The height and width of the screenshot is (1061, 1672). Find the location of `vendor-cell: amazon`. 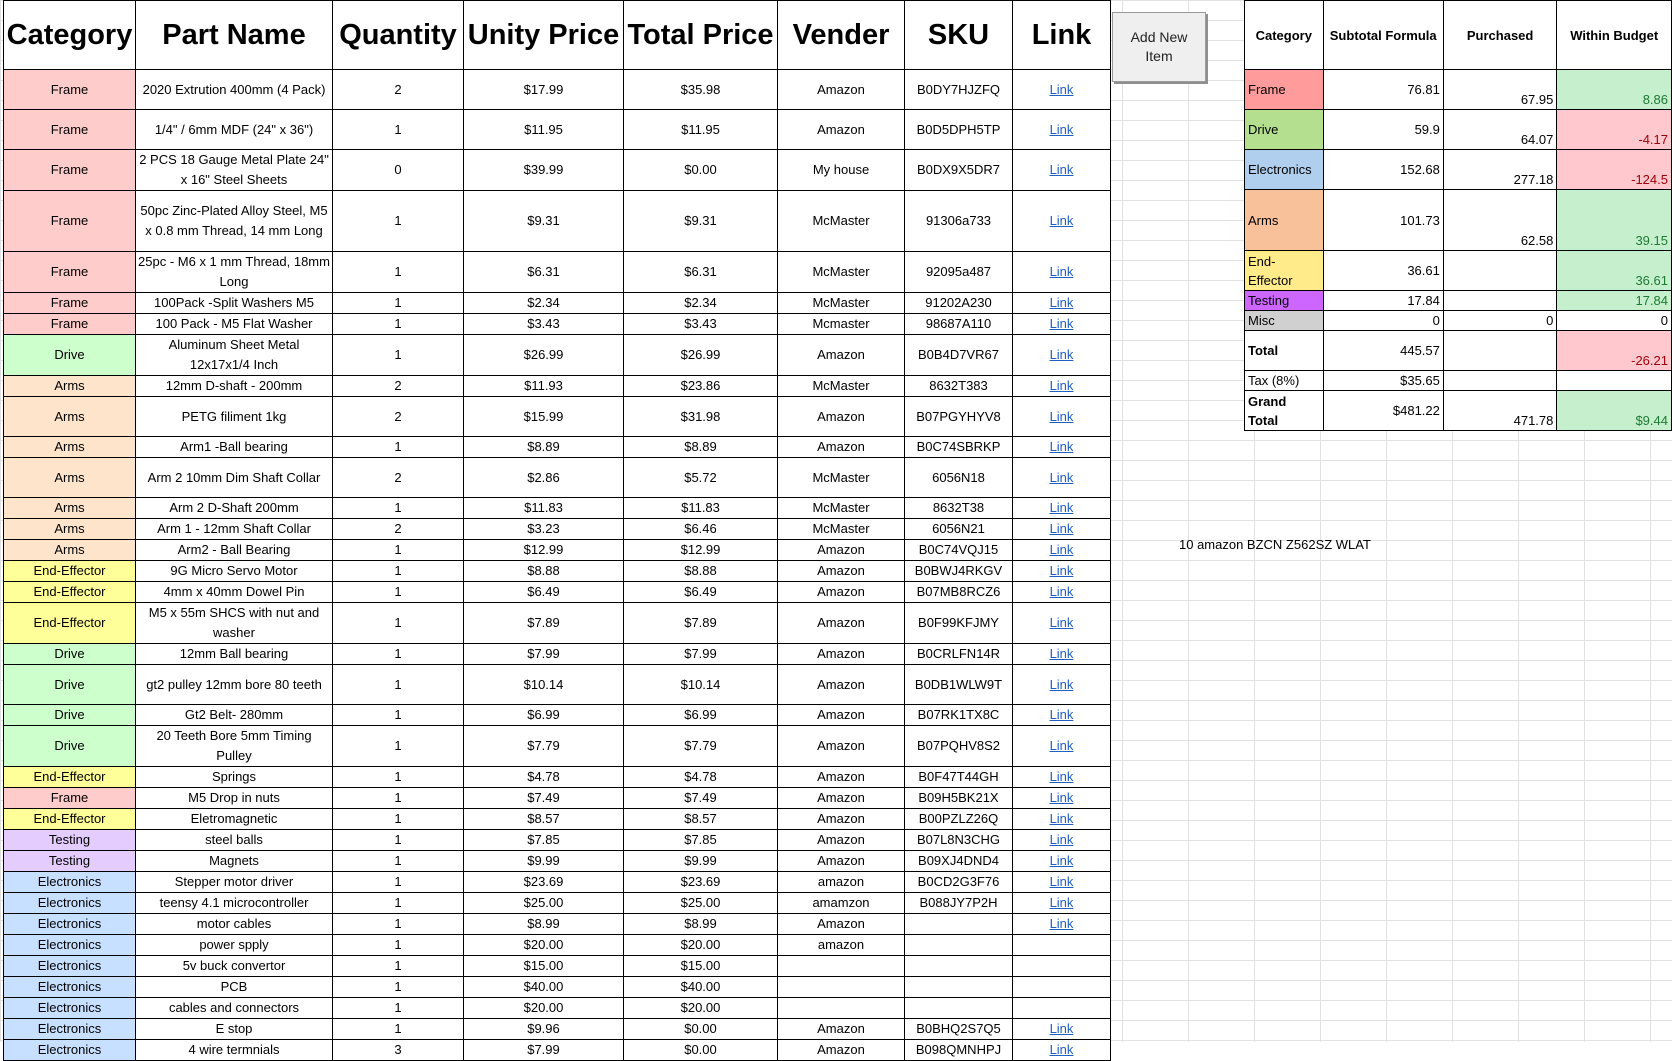

vendor-cell: amazon is located at coordinates (841, 882).